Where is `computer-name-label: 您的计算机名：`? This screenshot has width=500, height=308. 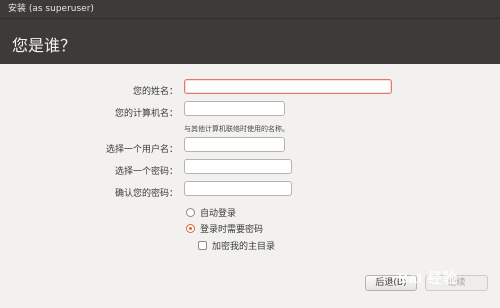 computer-name-label: 您的计算机名： is located at coordinates (146, 114).